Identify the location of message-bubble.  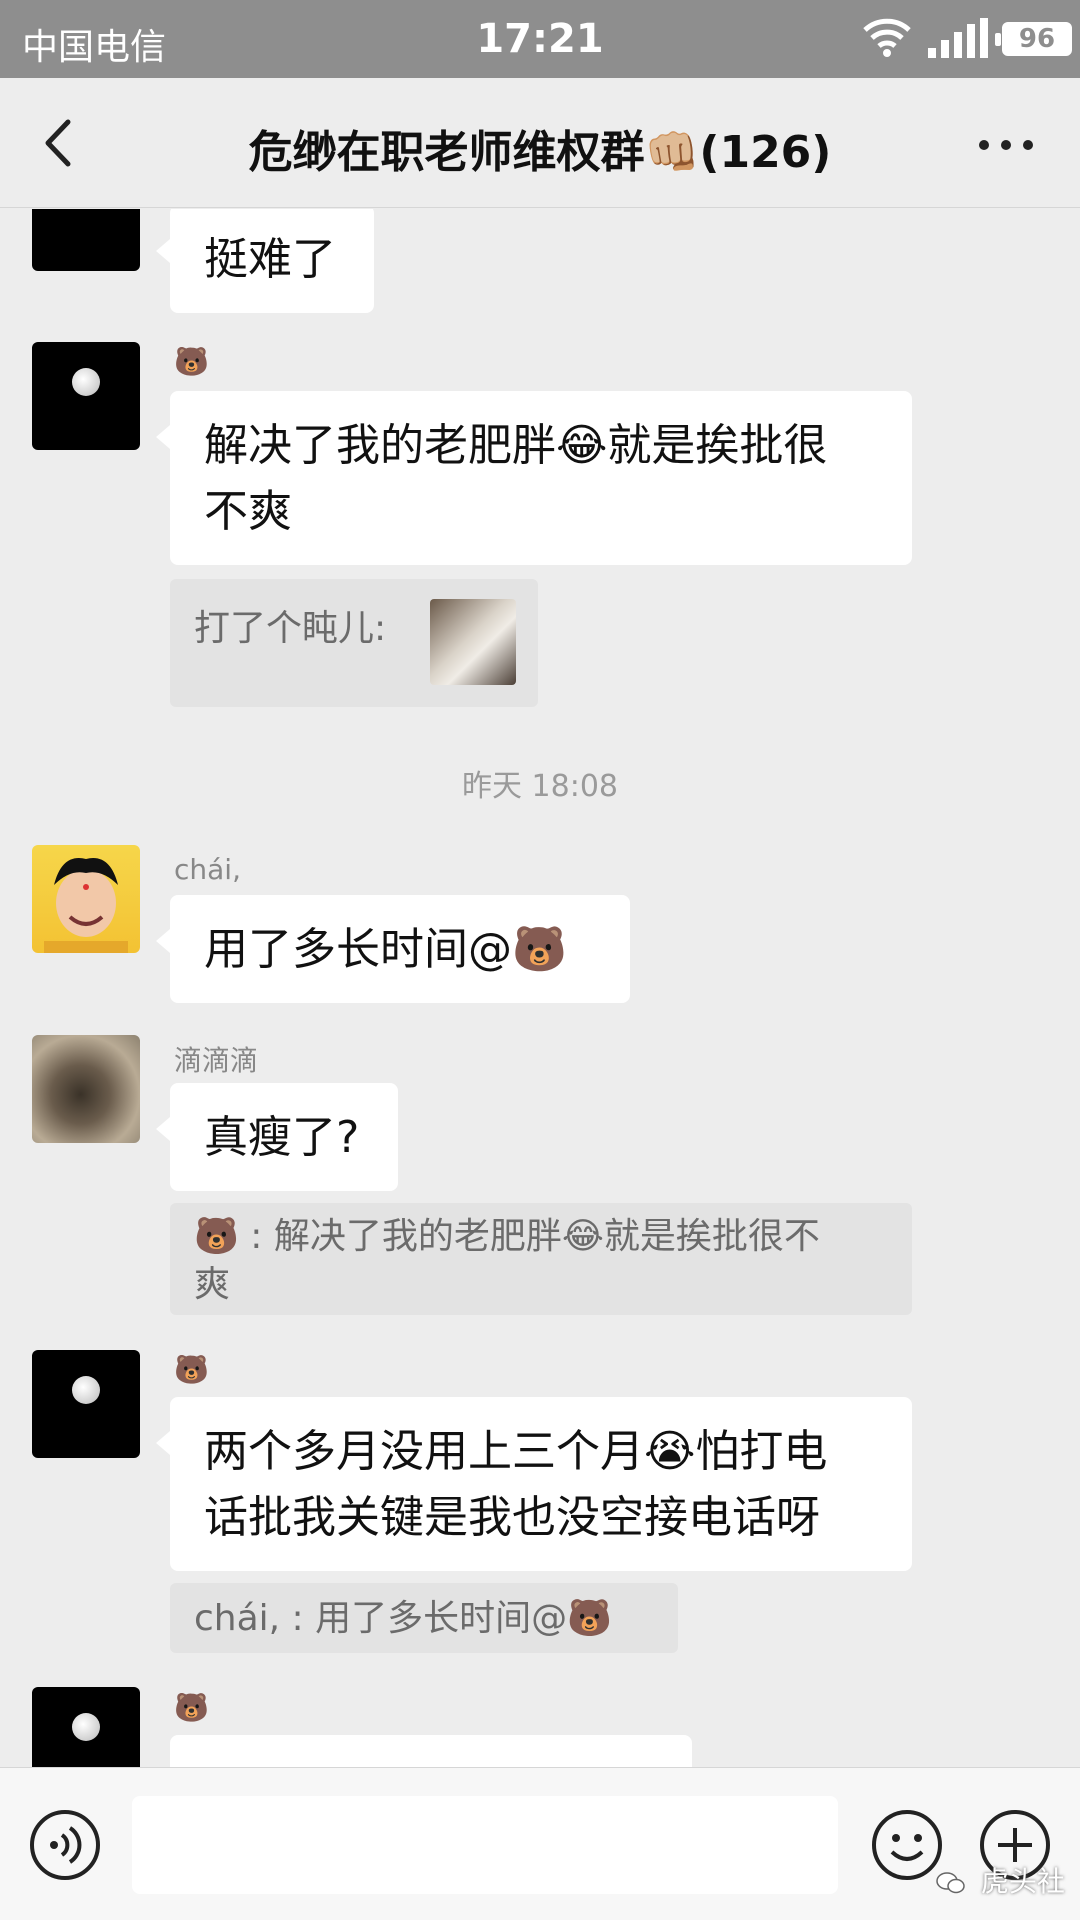
(431, 1751).